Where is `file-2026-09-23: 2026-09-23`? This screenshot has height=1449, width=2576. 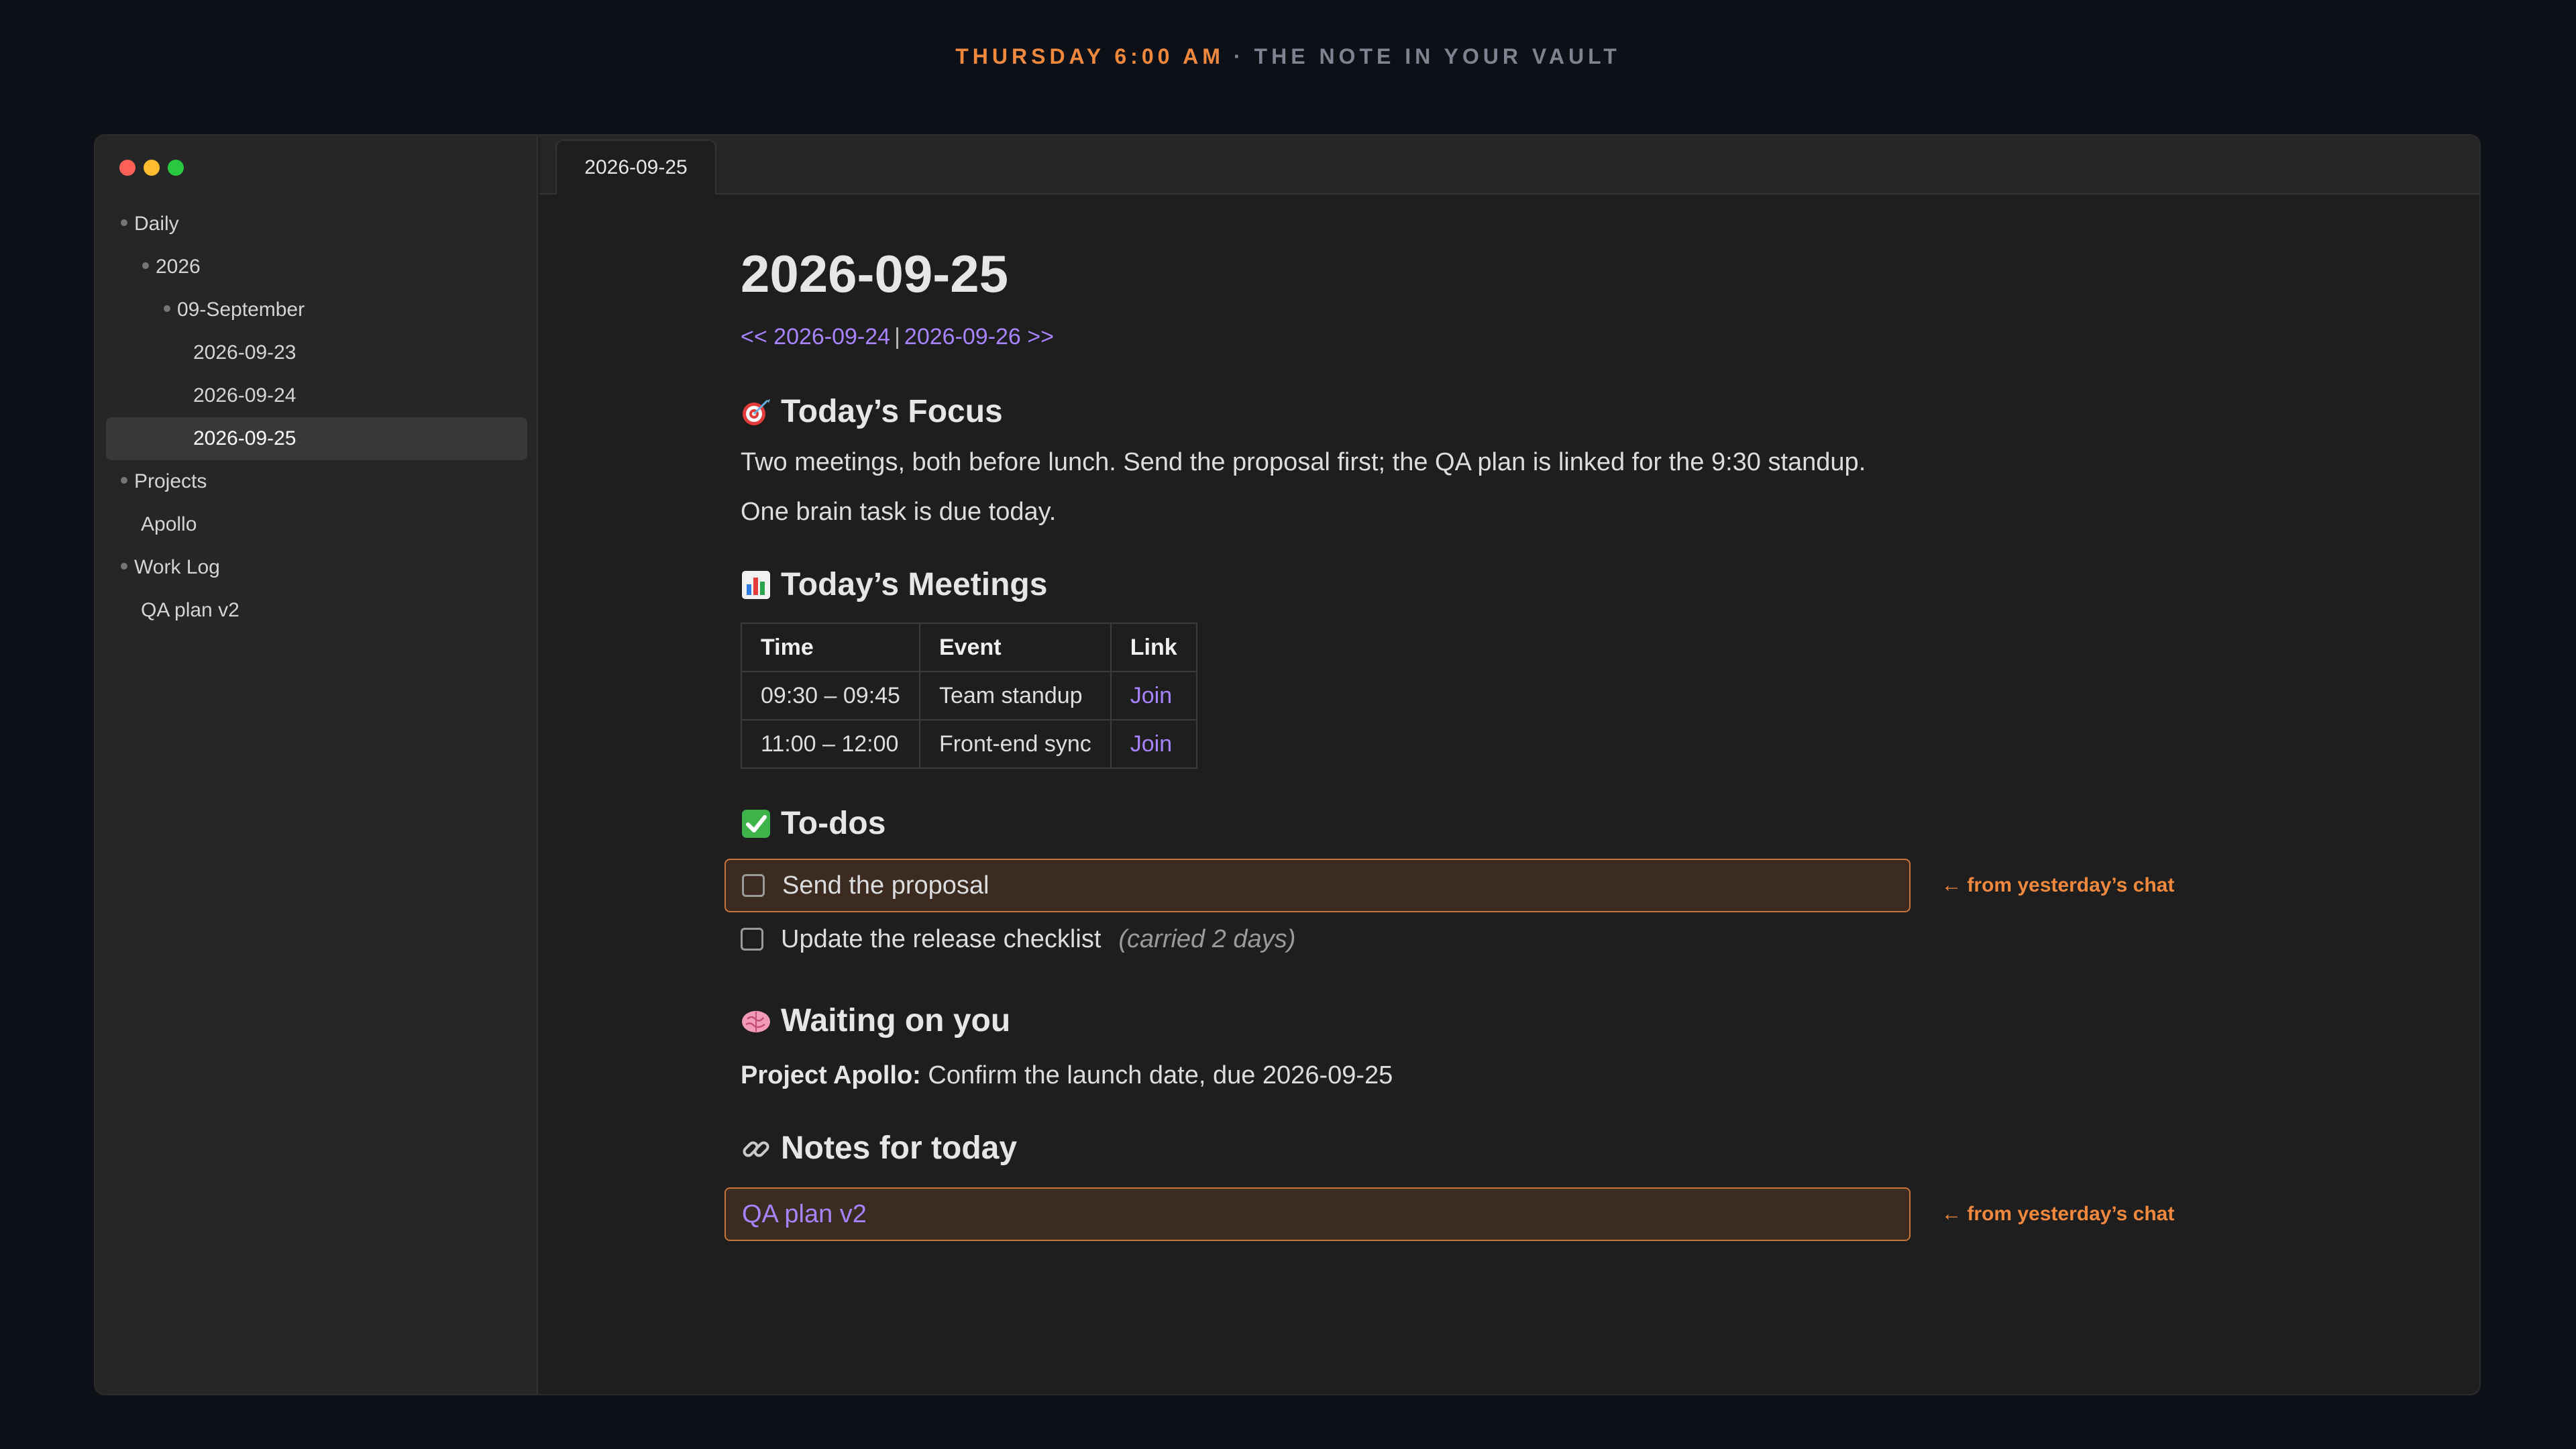
file-2026-09-23: 2026-09-23 is located at coordinates (316, 352).